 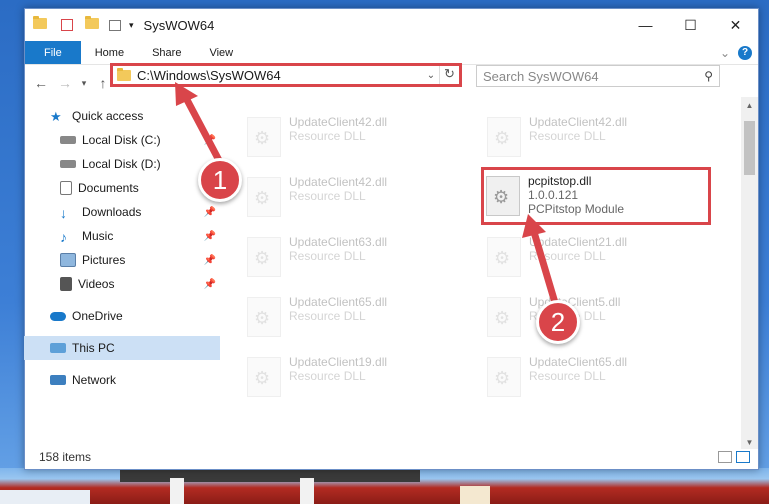 I want to click on close-button: ✕, so click(x=735, y=25).